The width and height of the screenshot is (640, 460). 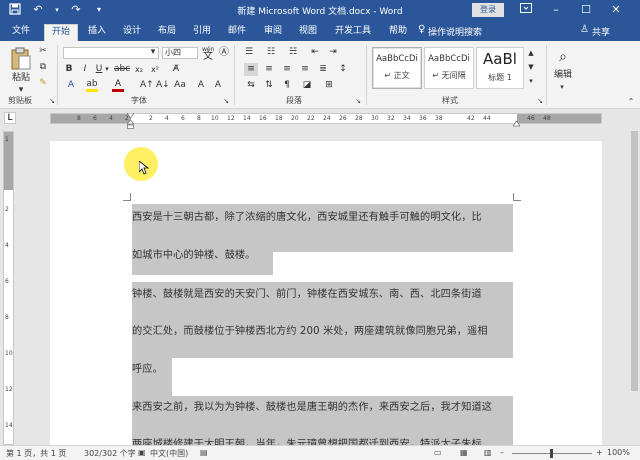 What do you see at coordinates (193, 253) in the screenshot?
I see `paragraph-line: 如城市中心的钟楼、鼓楼。` at bounding box center [193, 253].